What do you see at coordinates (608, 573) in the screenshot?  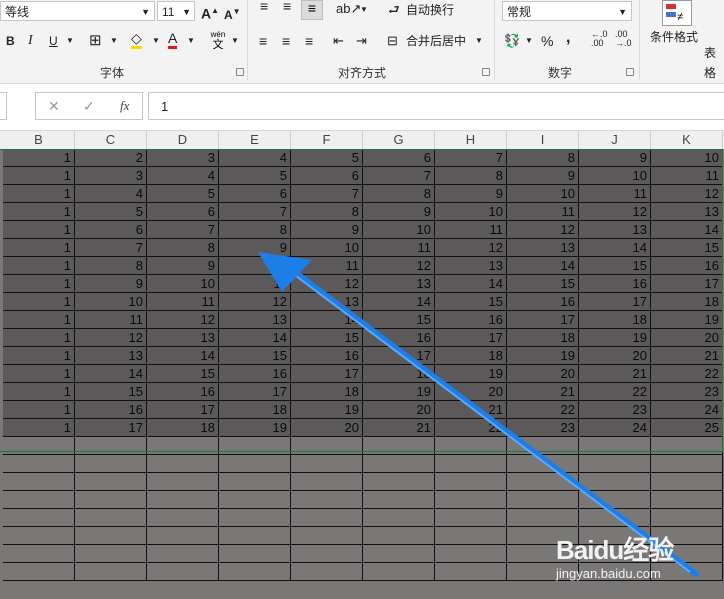 I see `watermark-url: jingyan.baidu.com` at bounding box center [608, 573].